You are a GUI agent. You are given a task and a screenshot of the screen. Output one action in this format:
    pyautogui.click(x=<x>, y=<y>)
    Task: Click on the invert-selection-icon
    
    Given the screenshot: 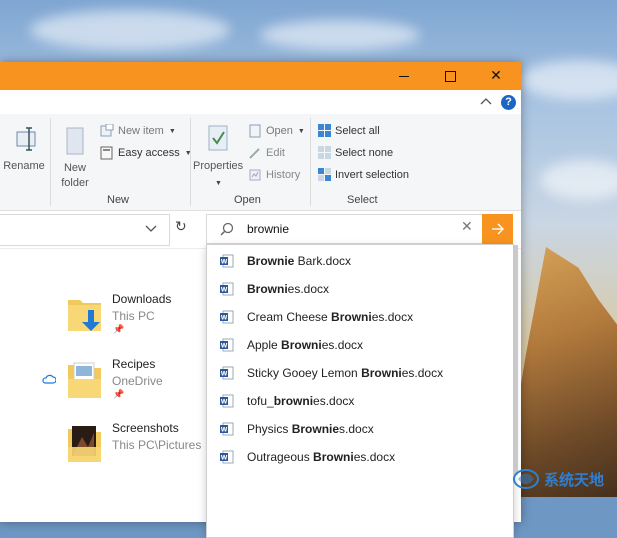 What is the action you would take?
    pyautogui.click(x=324, y=174)
    